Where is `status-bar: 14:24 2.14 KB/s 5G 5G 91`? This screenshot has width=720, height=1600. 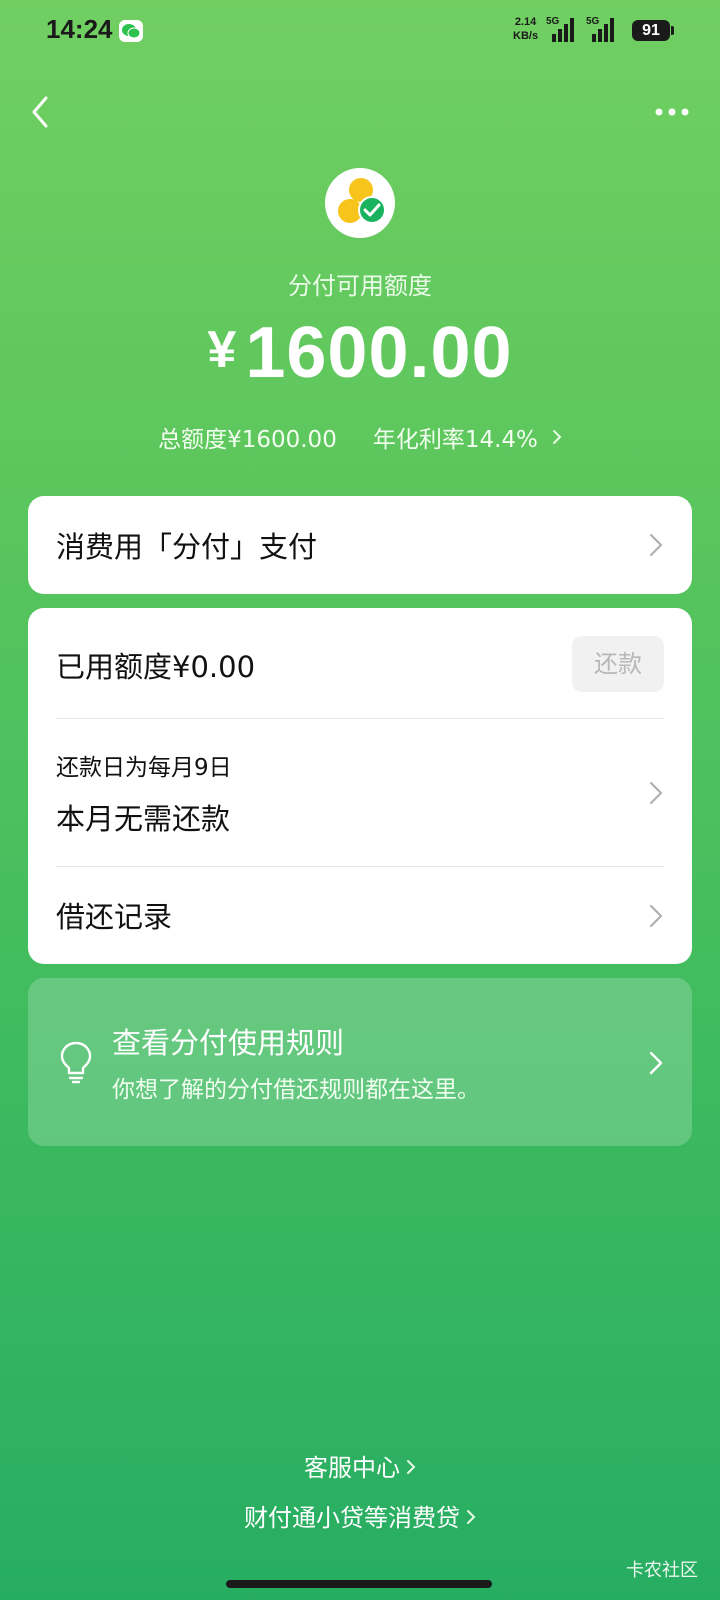
status-bar: 14:24 2.14 KB/s 5G 5G 91 is located at coordinates (360, 32).